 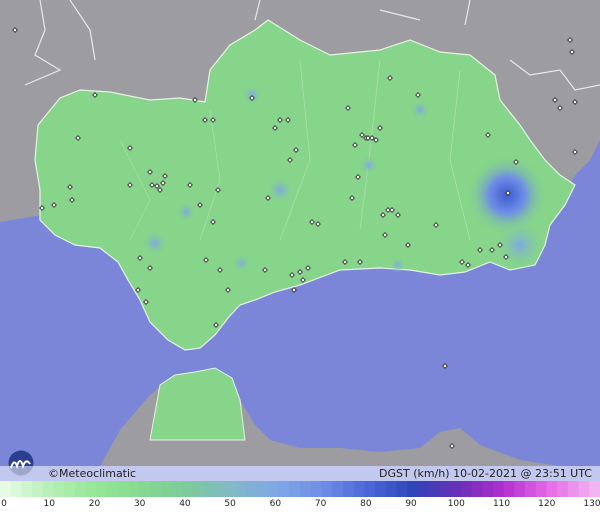 What do you see at coordinates (501, 504) in the screenshot?
I see `scale-tick-label: 110` at bounding box center [501, 504].